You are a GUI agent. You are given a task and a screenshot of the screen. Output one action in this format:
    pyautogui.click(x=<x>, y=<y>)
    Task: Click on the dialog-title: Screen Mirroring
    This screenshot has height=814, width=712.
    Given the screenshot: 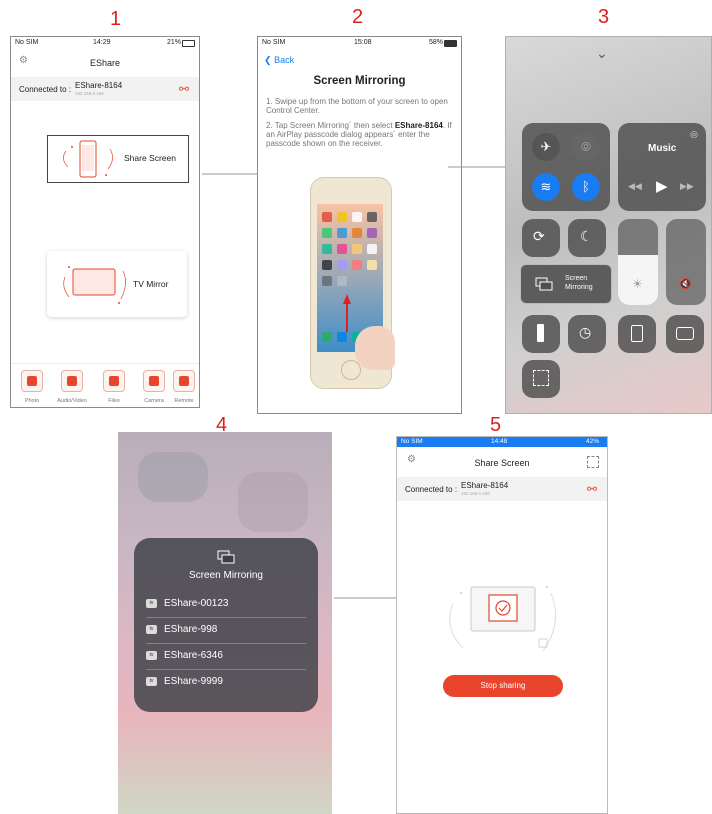 What is the action you would take?
    pyautogui.click(x=226, y=575)
    